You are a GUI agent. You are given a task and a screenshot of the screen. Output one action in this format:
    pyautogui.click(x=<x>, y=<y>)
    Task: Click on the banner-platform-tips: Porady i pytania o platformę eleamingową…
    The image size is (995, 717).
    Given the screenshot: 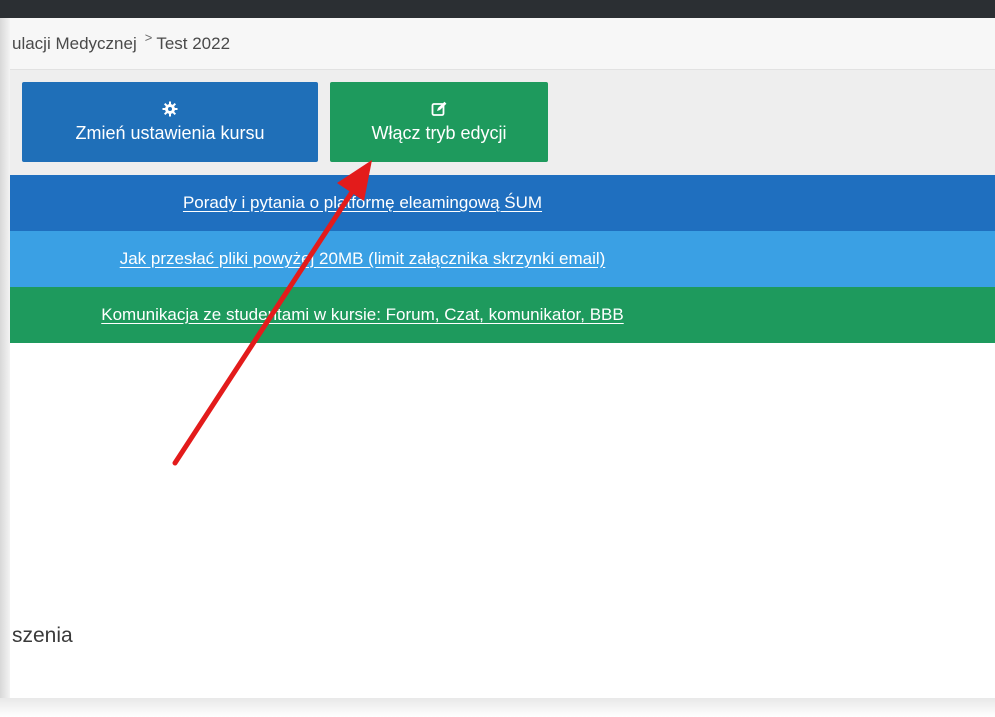 What is the action you would take?
    pyautogui.click(x=502, y=203)
    